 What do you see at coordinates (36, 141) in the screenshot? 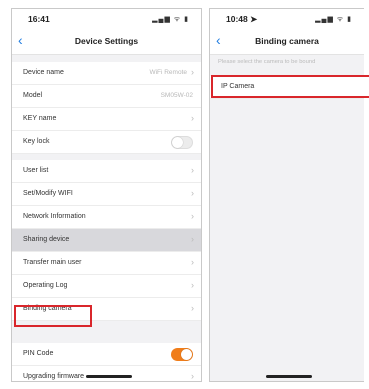
I see `row-label: Key lock` at bounding box center [36, 141].